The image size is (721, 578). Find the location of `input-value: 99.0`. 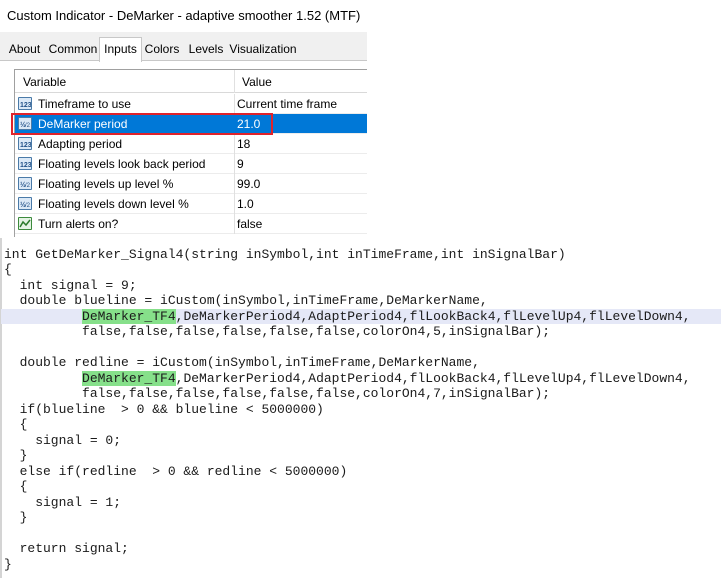

input-value: 99.0 is located at coordinates (248, 184).